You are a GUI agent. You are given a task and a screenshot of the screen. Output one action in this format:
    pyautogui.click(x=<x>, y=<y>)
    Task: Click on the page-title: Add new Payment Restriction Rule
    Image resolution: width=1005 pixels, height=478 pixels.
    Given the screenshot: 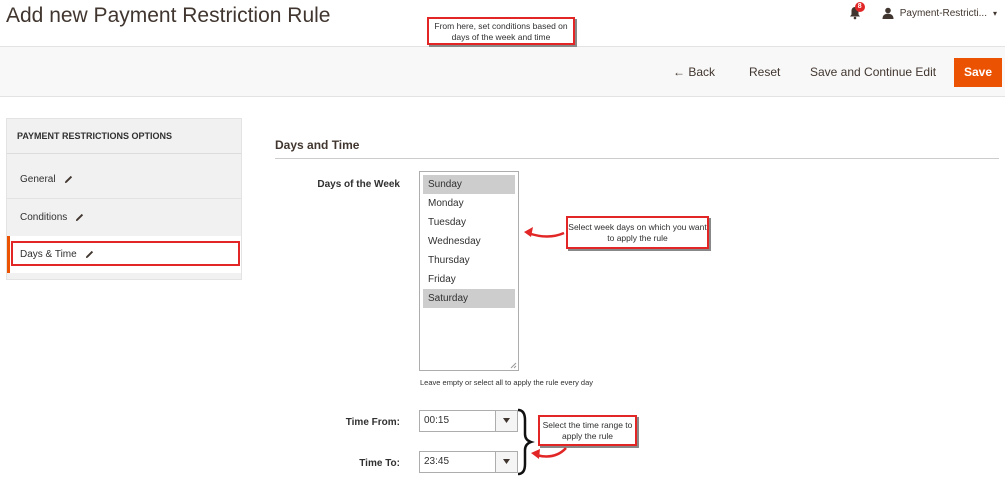 What is the action you would take?
    pyautogui.click(x=168, y=15)
    